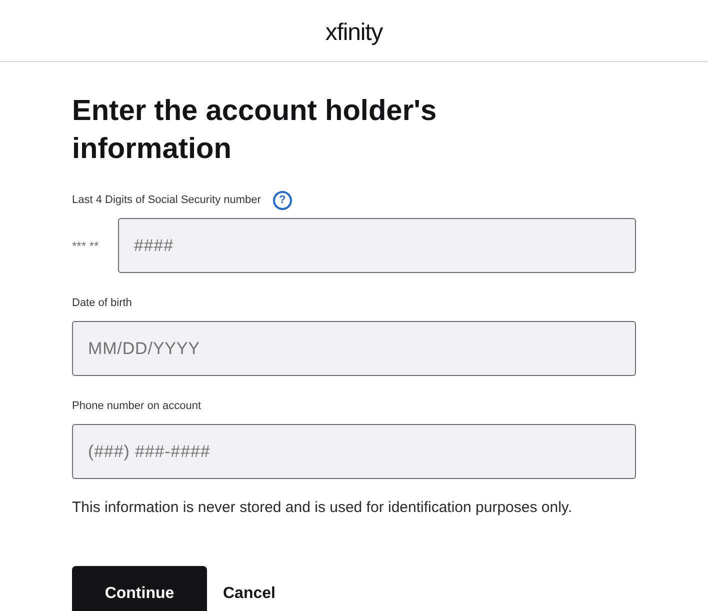 This screenshot has width=708, height=611. I want to click on cancel-button: Cancel, so click(249, 594).